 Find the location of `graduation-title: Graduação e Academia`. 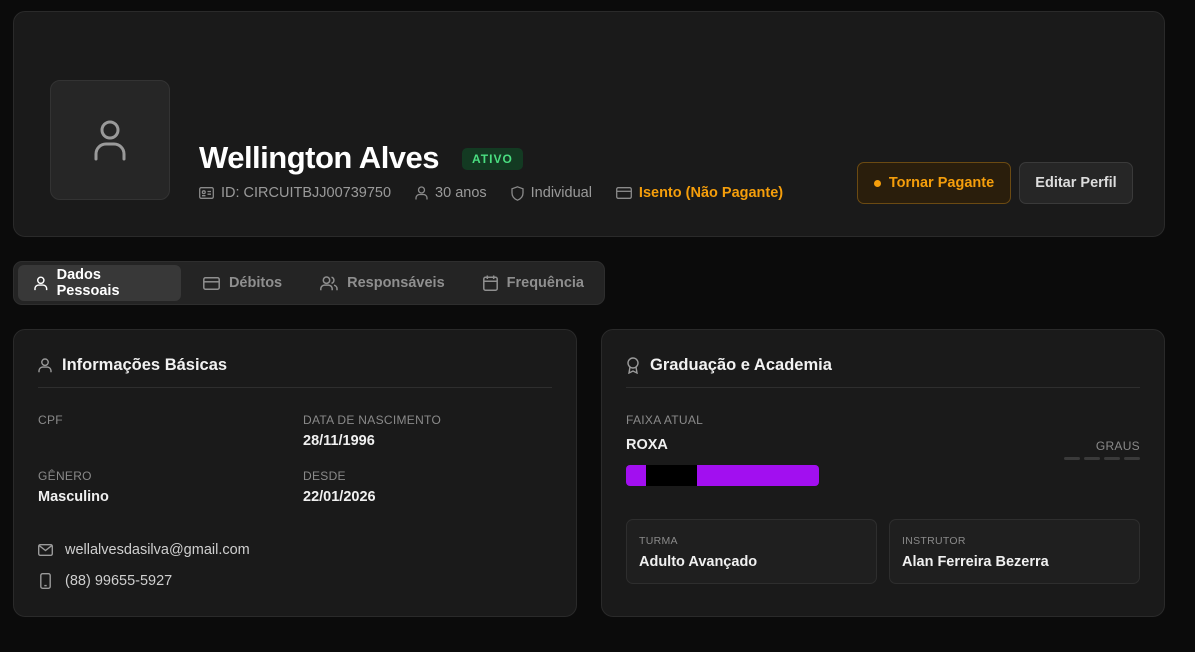

graduation-title: Graduação e Academia is located at coordinates (741, 365).